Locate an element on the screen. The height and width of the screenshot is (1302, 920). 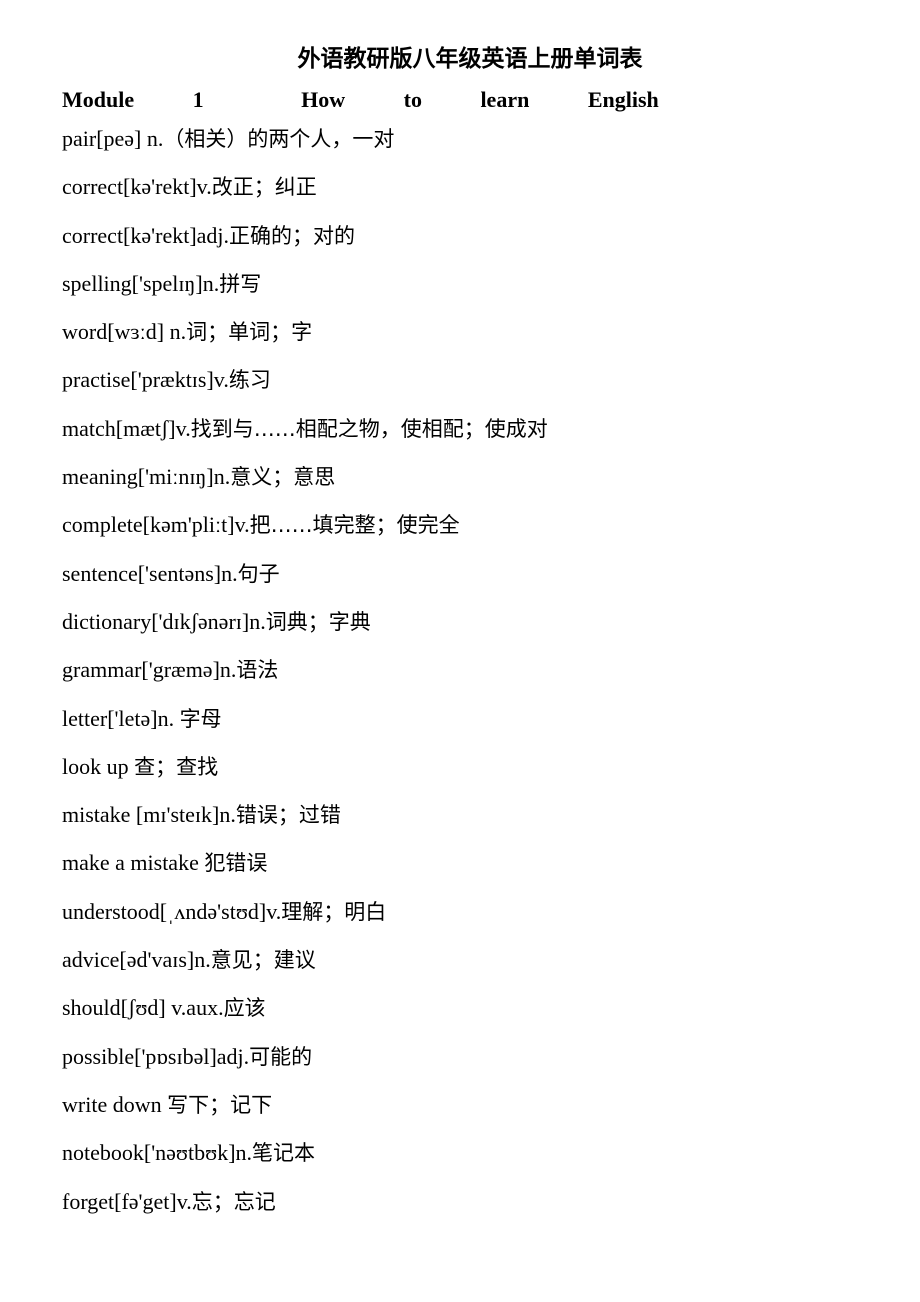
vocab-entry: mistake [mɪ'steɪk]n.错误；过错 is located at coordinates (305, 824).